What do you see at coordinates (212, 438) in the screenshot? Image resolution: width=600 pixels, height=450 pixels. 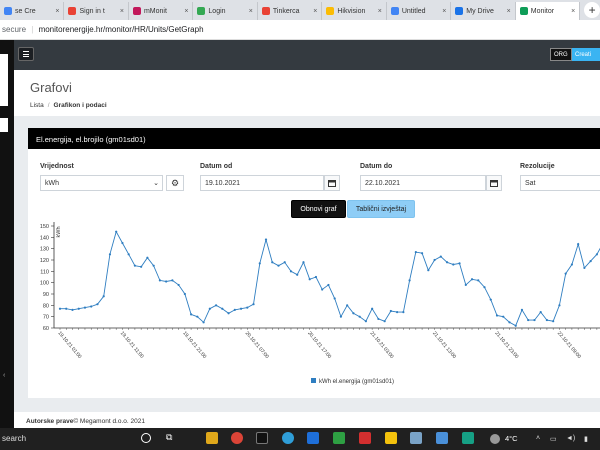 I see `file-explorer-icon` at bounding box center [212, 438].